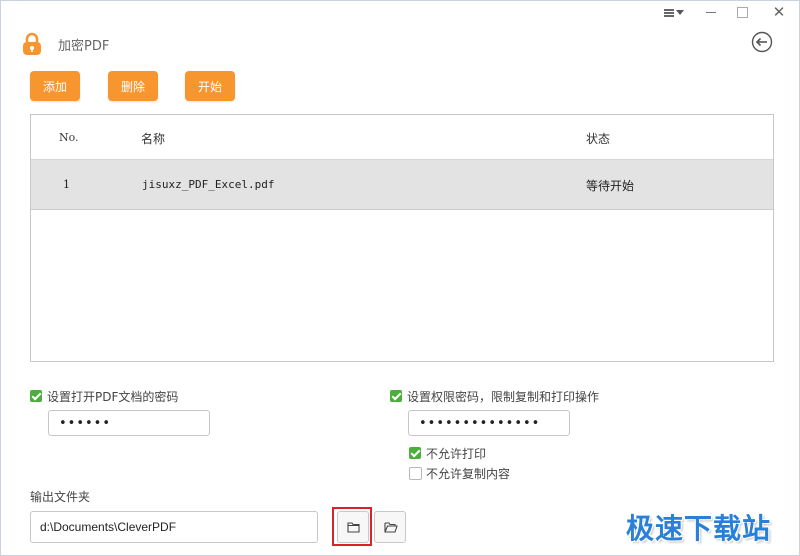  I want to click on add-button: 添加, so click(55, 86).